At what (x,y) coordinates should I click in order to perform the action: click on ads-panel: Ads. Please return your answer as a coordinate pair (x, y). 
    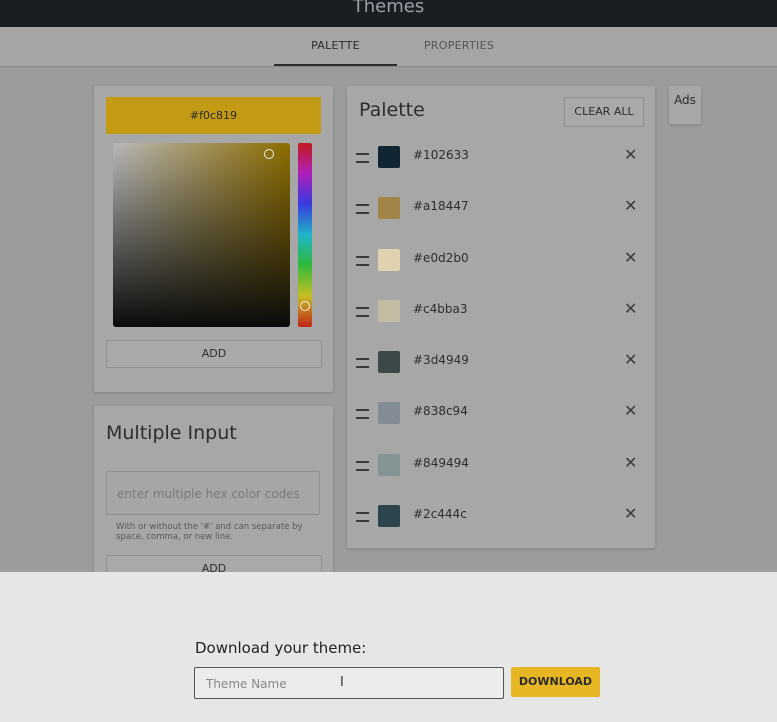
    Looking at the image, I should click on (685, 105).